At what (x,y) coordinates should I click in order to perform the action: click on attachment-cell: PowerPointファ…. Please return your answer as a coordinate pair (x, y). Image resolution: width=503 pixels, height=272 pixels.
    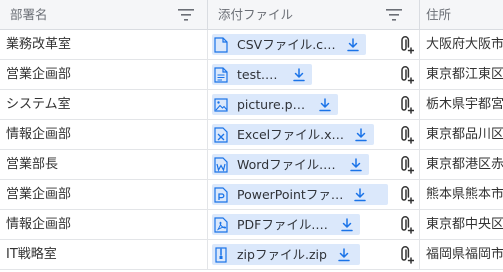
    Looking at the image, I should click on (314, 194).